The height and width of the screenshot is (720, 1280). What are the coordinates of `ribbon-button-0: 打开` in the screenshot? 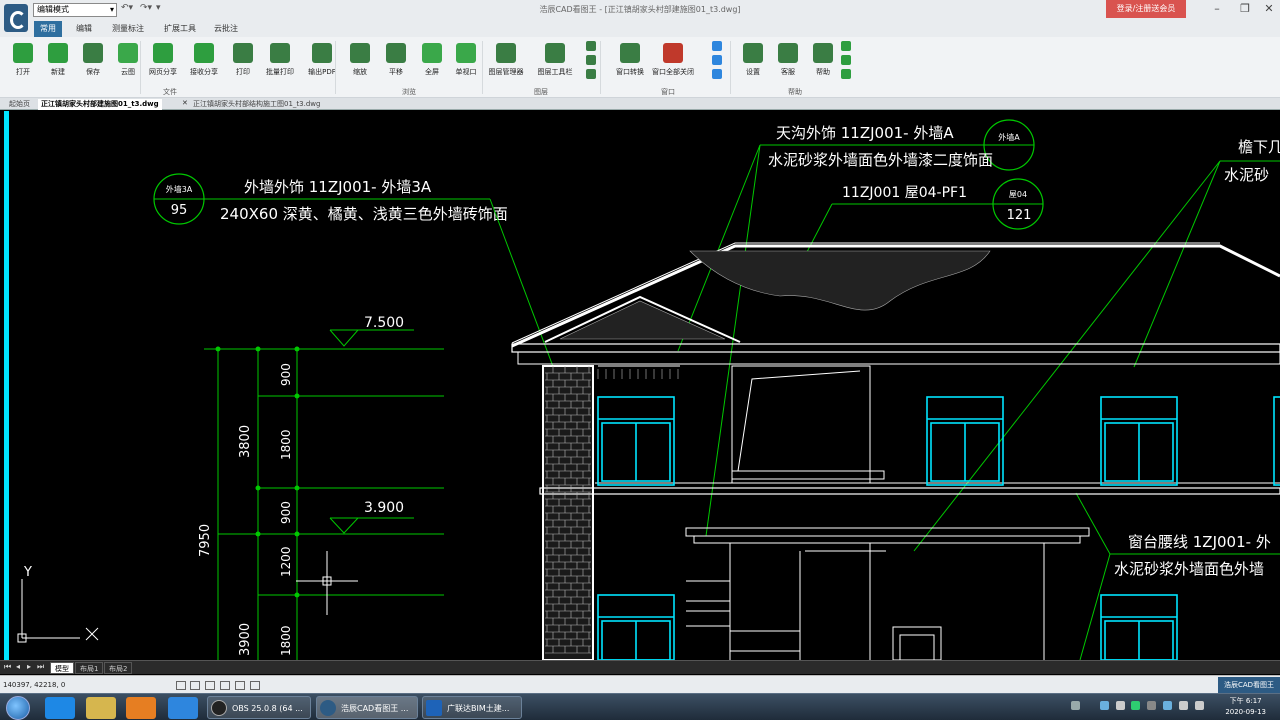 It's located at (23, 63).